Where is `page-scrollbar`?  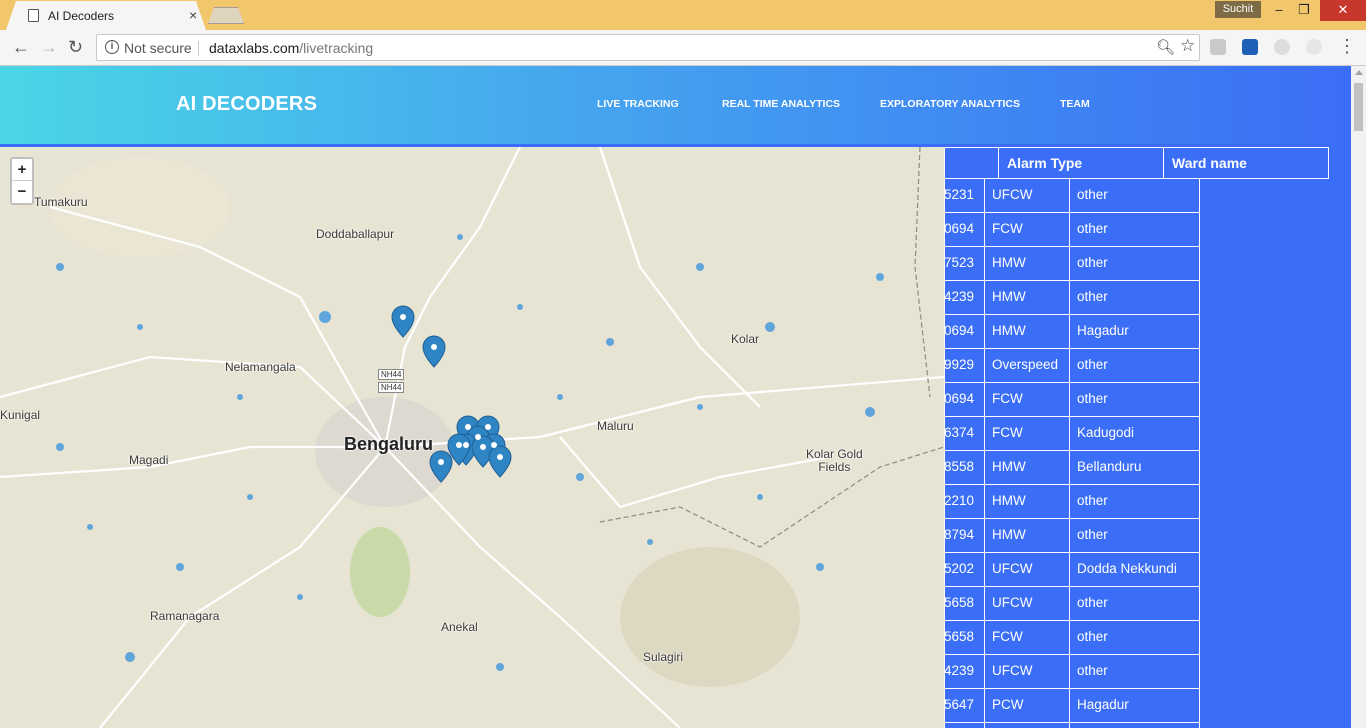 page-scrollbar is located at coordinates (1358, 397).